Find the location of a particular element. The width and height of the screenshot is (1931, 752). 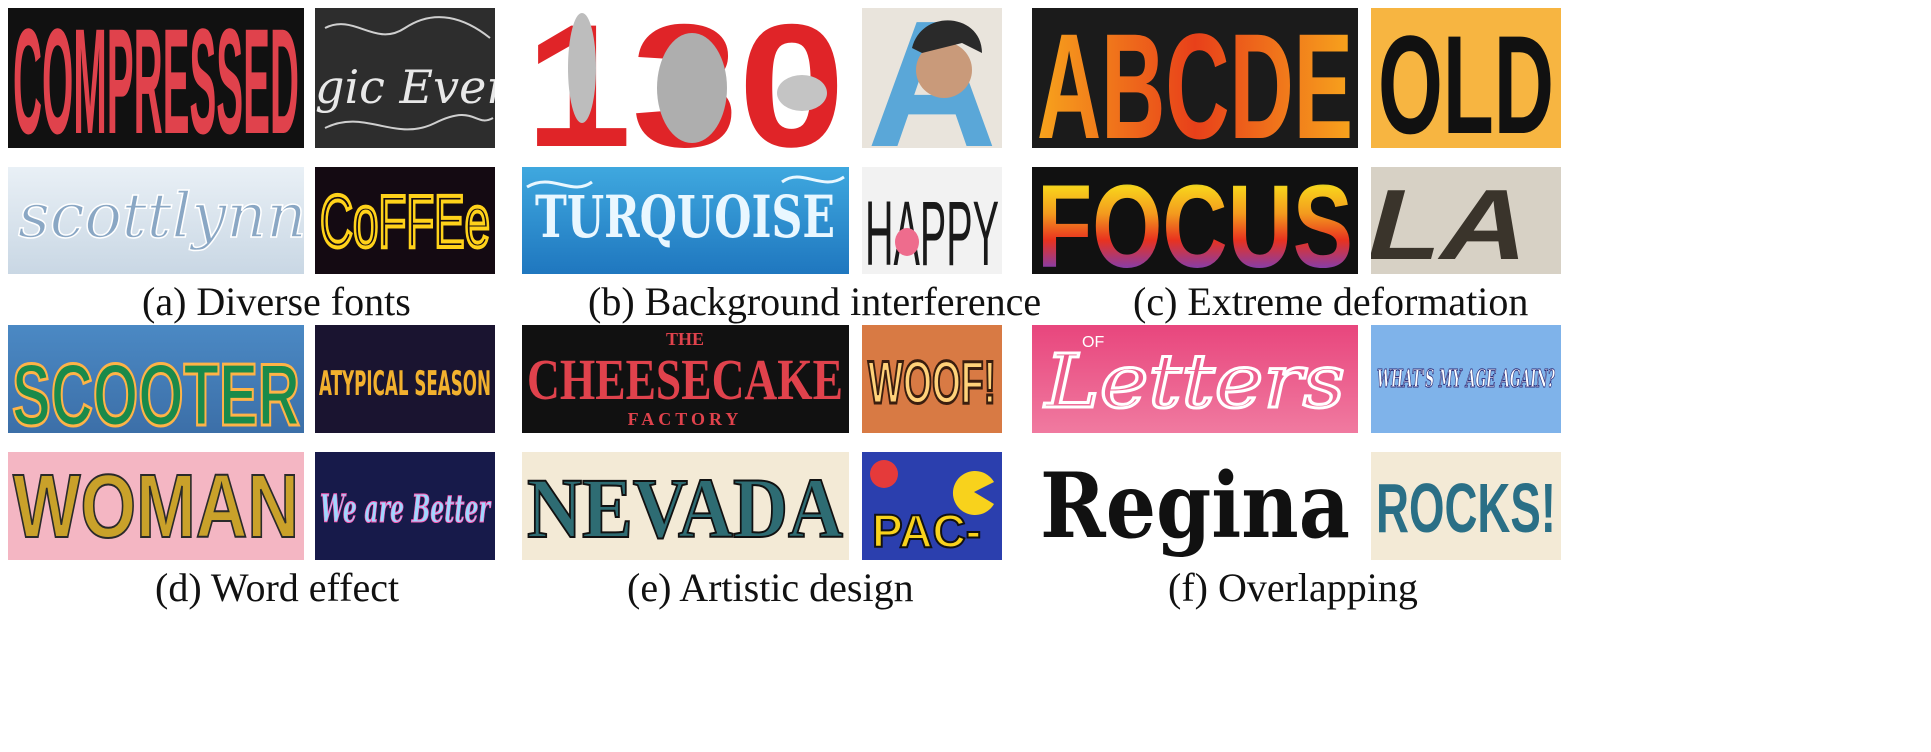

tile-turquoise-text: TURQUOISE is located at coordinates (685, 217).